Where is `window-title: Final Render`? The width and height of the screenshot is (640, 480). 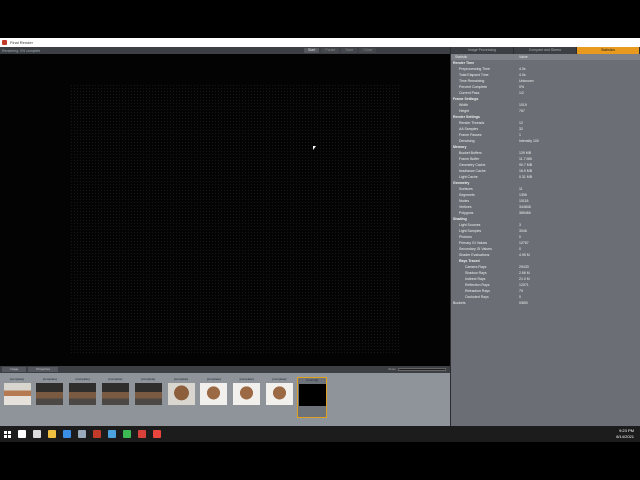 window-title: Final Render is located at coordinates (21, 42).